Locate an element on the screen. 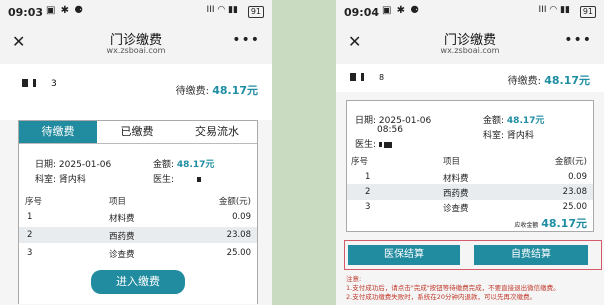 The height and width of the screenshot is (305, 604). bill-time: 08:56 is located at coordinates (390, 130).